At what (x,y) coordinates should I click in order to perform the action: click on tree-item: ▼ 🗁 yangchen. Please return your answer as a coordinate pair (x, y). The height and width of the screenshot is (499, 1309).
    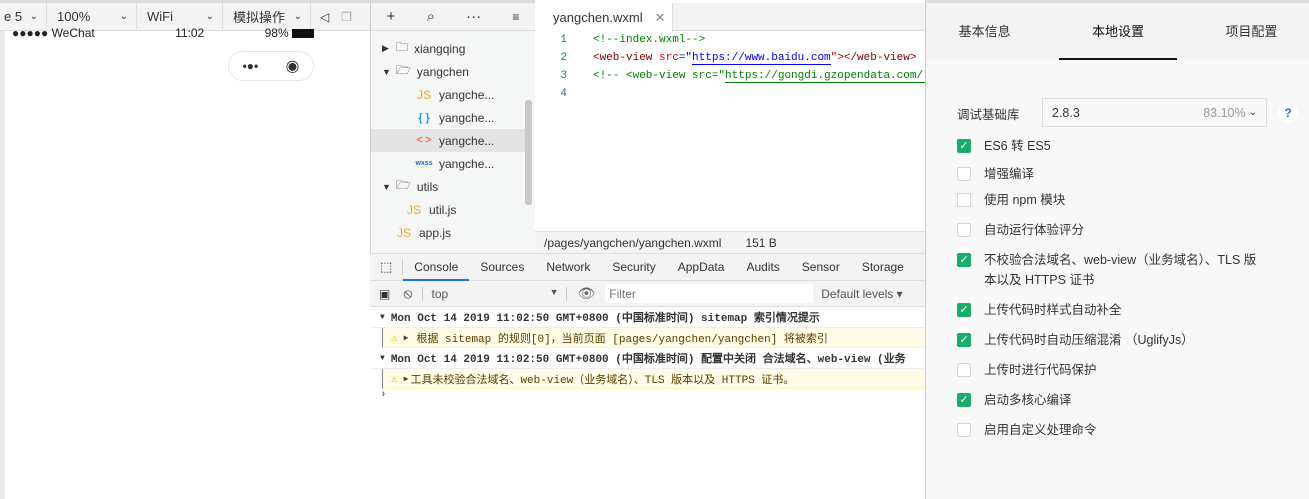
    Looking at the image, I should click on (448, 71).